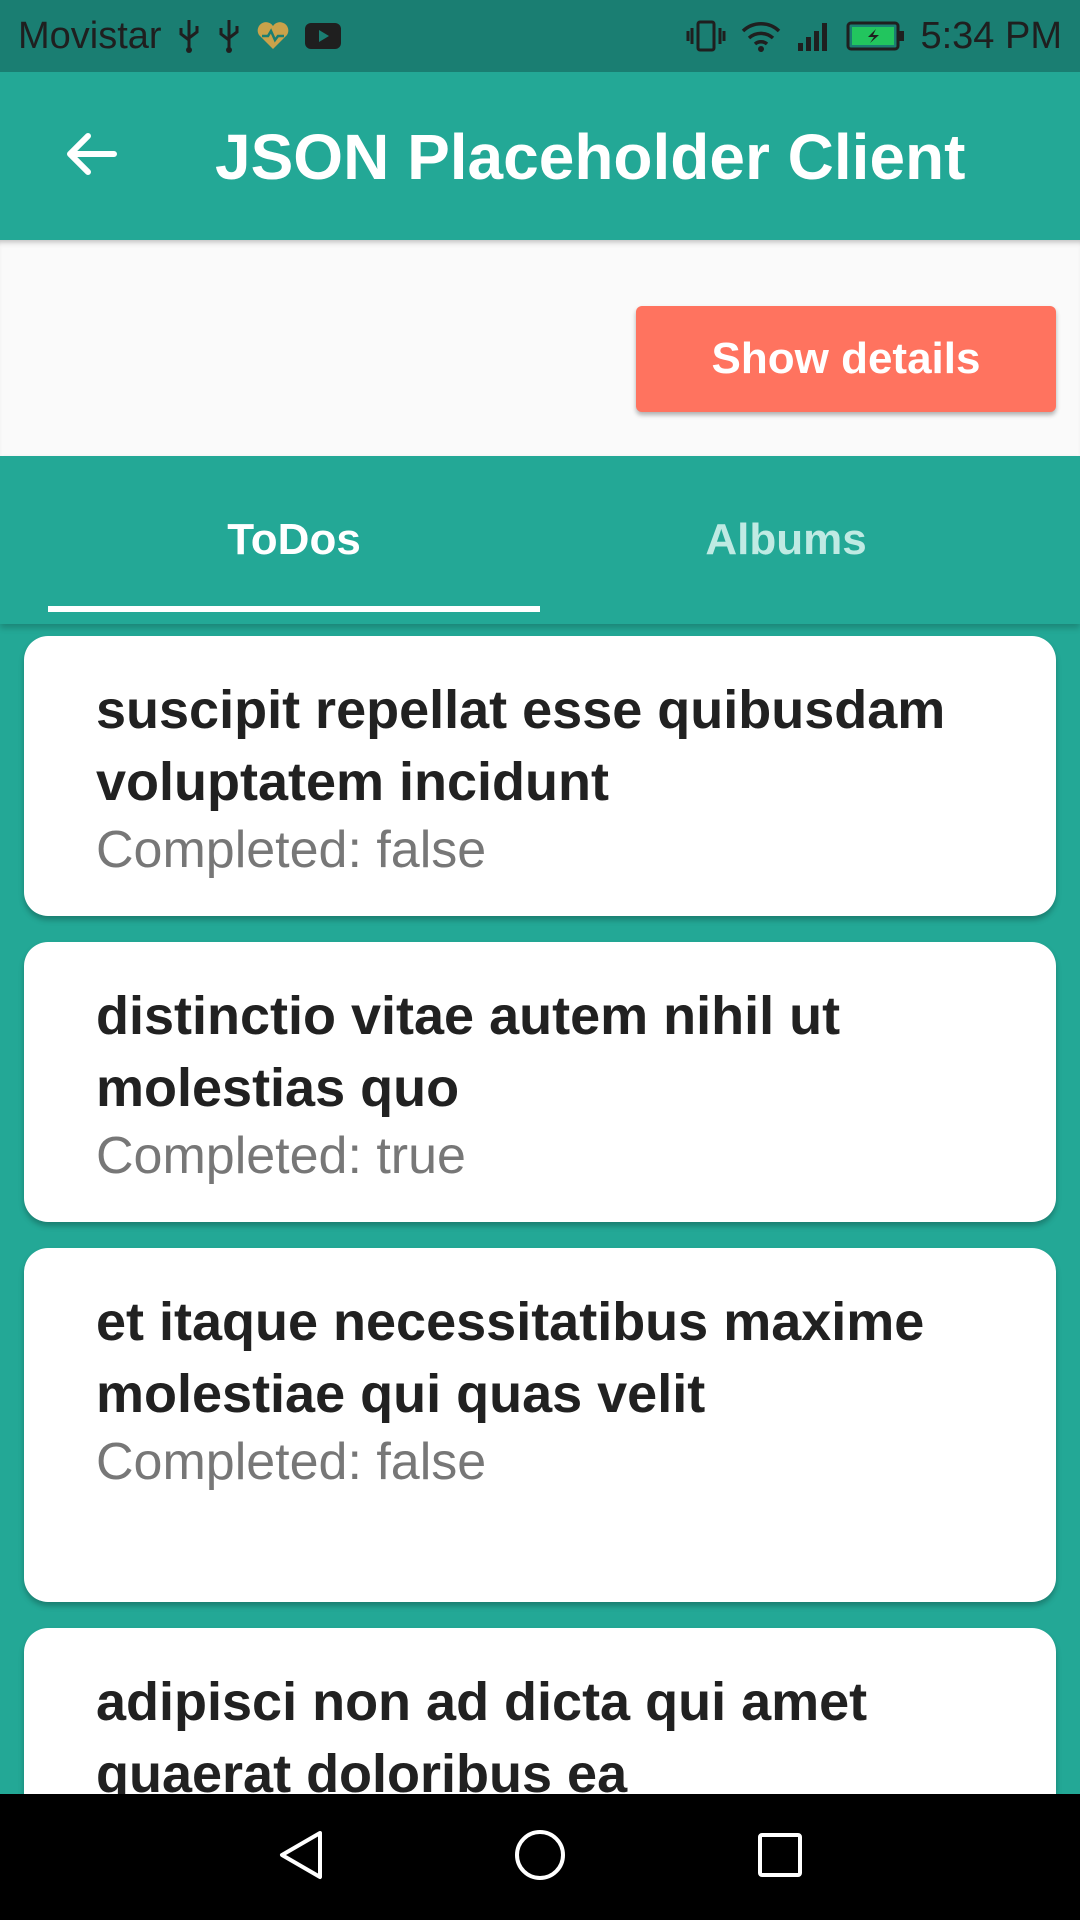  What do you see at coordinates (281, 1156) in the screenshot?
I see `todo-status: Completed: true` at bounding box center [281, 1156].